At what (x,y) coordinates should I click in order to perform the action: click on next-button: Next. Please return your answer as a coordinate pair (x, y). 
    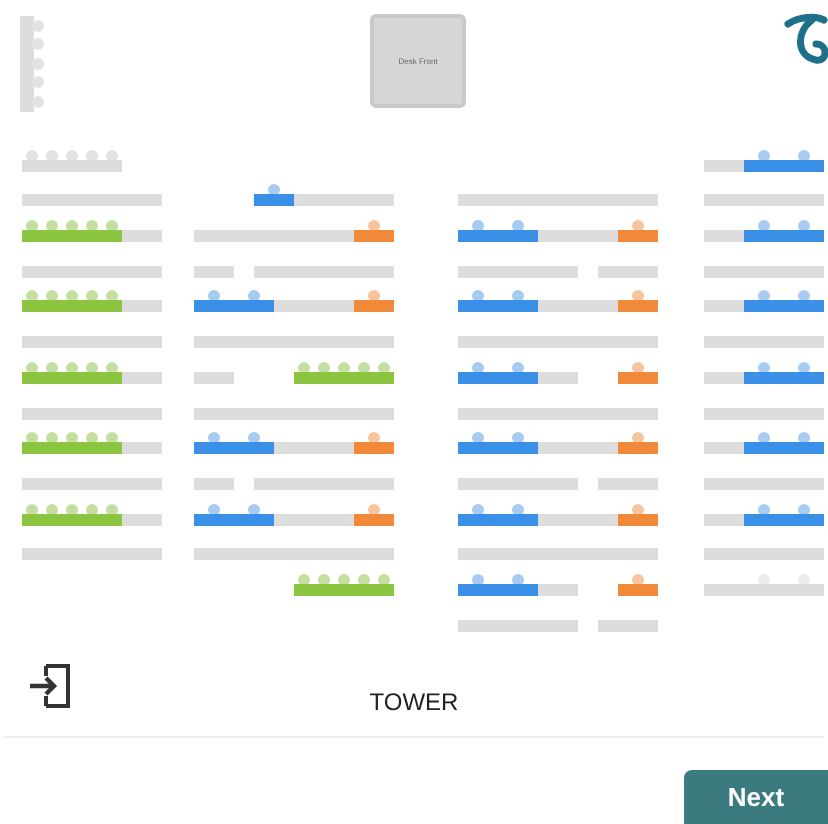
    Looking at the image, I should click on (756, 797).